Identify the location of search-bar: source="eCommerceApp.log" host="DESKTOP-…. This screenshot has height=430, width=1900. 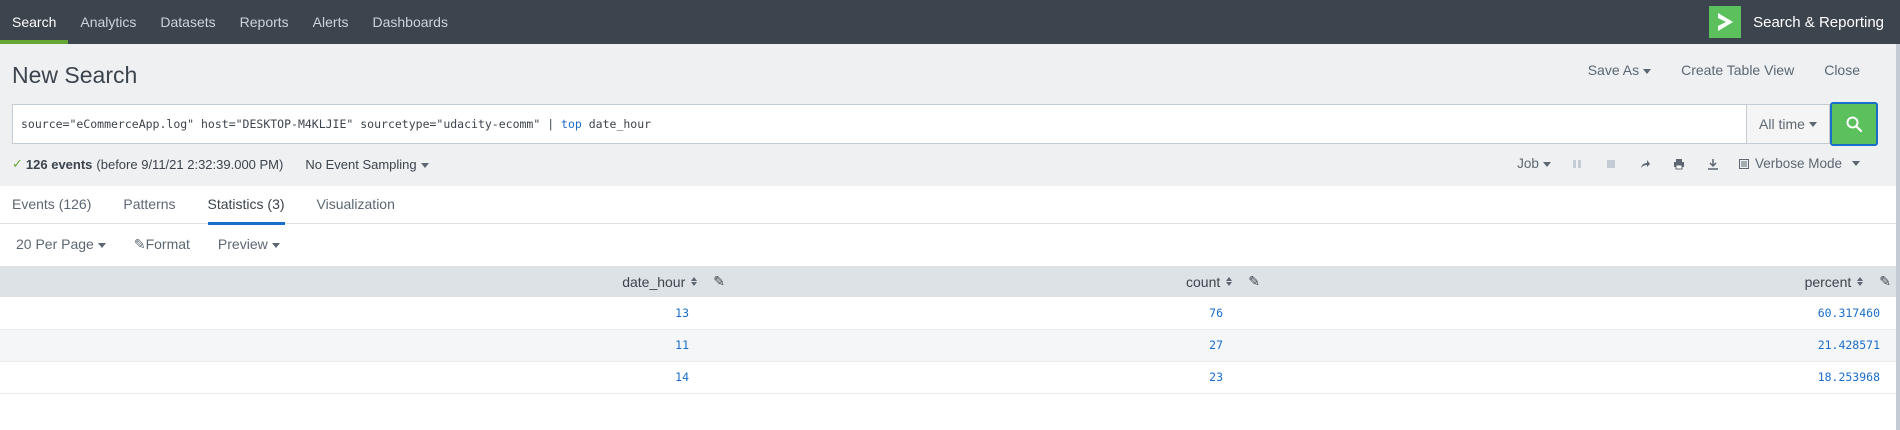
(945, 124).